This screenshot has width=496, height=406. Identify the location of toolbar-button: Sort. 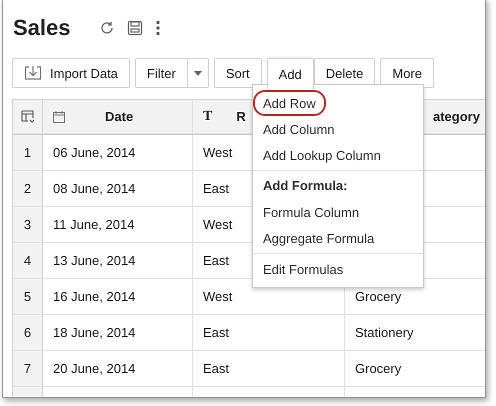
(238, 73).